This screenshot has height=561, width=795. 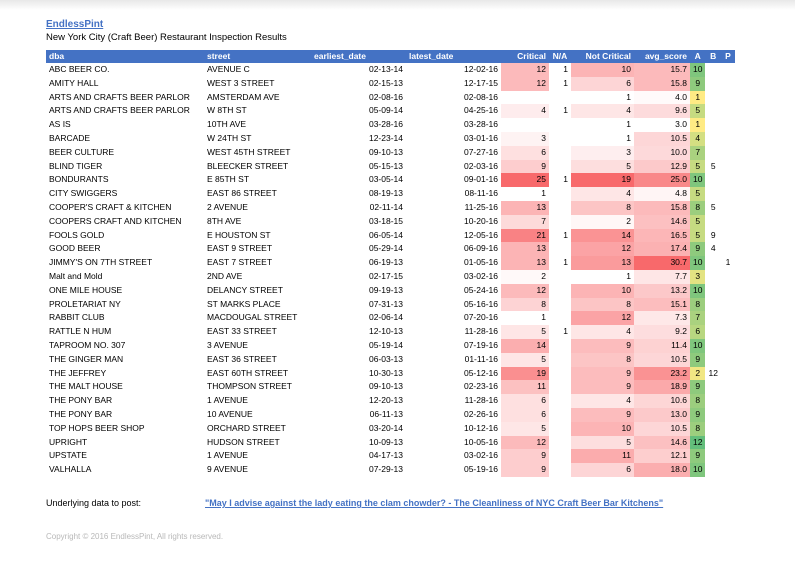 What do you see at coordinates (602, 401) in the screenshot?
I see `cell-not-critical: 4` at bounding box center [602, 401].